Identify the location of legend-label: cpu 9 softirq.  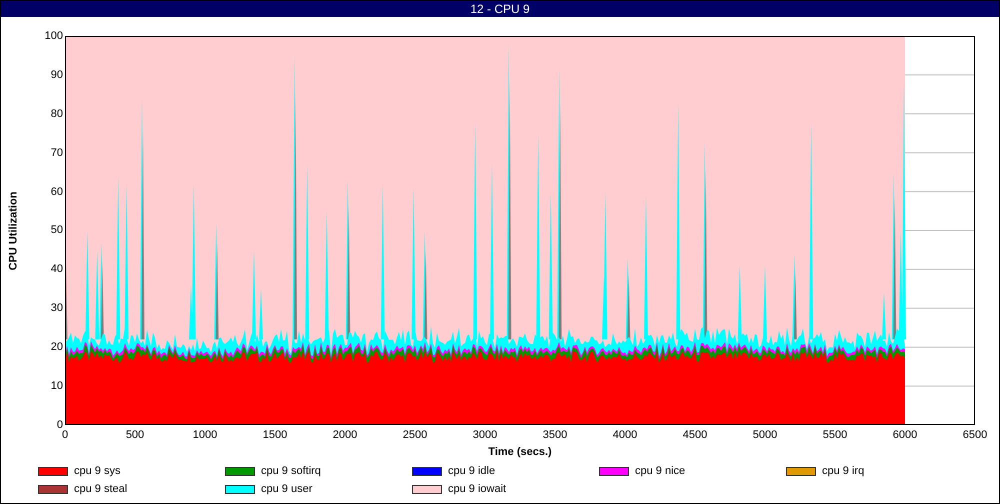
(291, 471).